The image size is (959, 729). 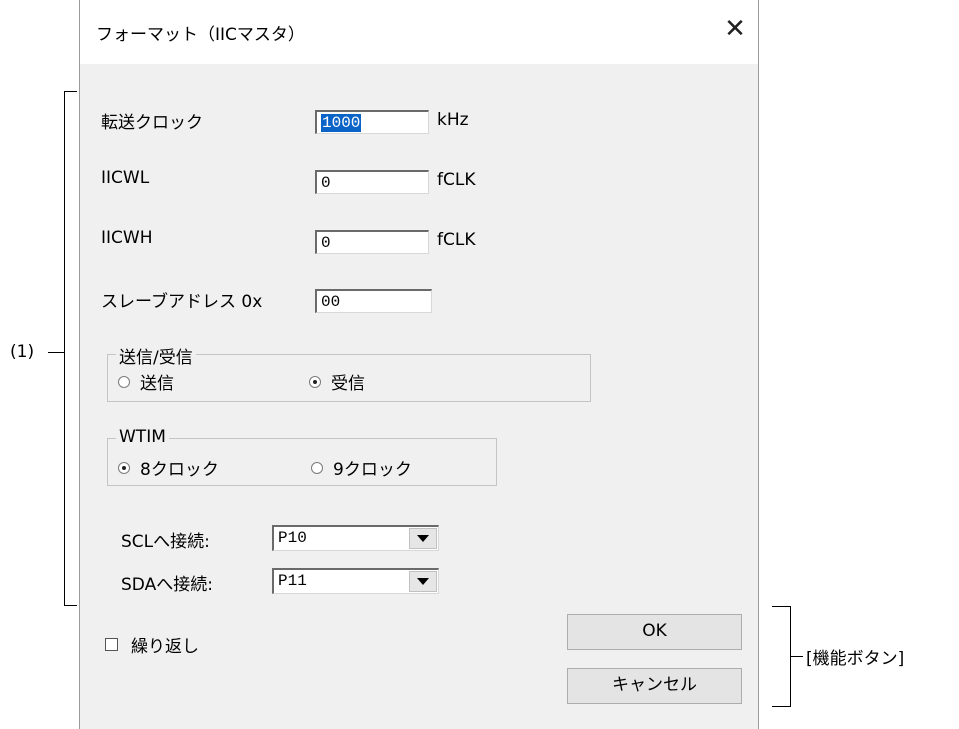 I want to click on iicwl-input: 0, so click(x=372, y=182).